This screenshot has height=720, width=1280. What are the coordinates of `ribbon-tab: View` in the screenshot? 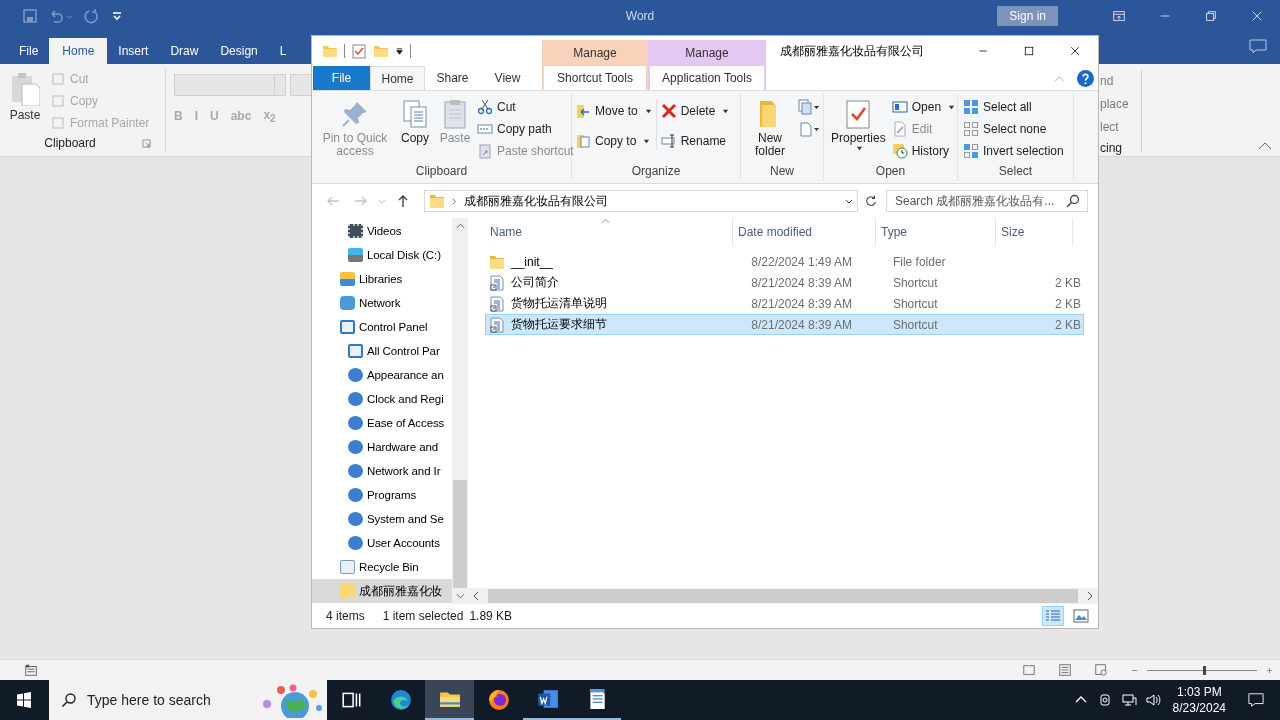 It's located at (507, 78).